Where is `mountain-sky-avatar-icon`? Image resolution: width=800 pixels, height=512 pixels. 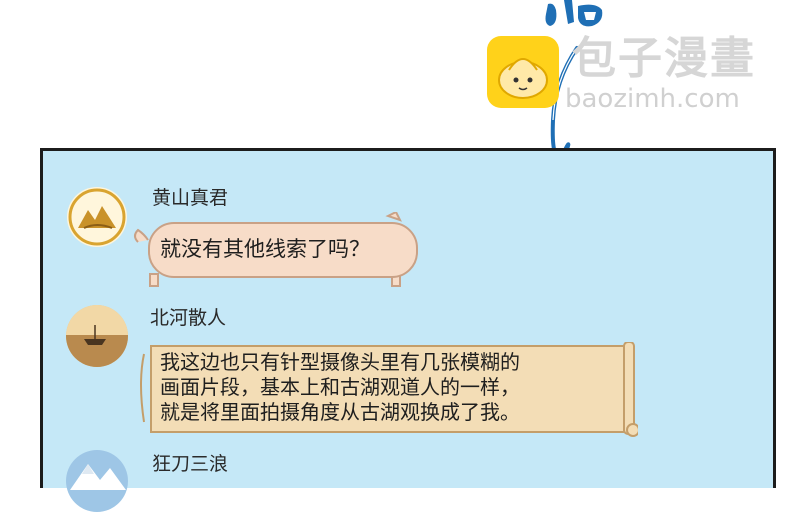 mountain-sky-avatar-icon is located at coordinates (97, 481).